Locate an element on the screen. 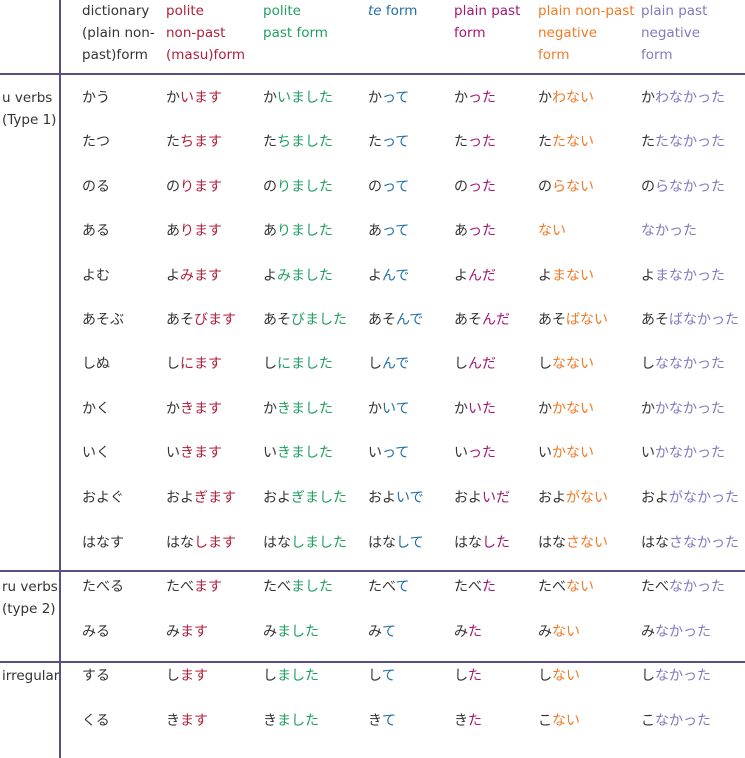 The image size is (745, 758). header-plain-past: plain past form is located at coordinates (487, 22).